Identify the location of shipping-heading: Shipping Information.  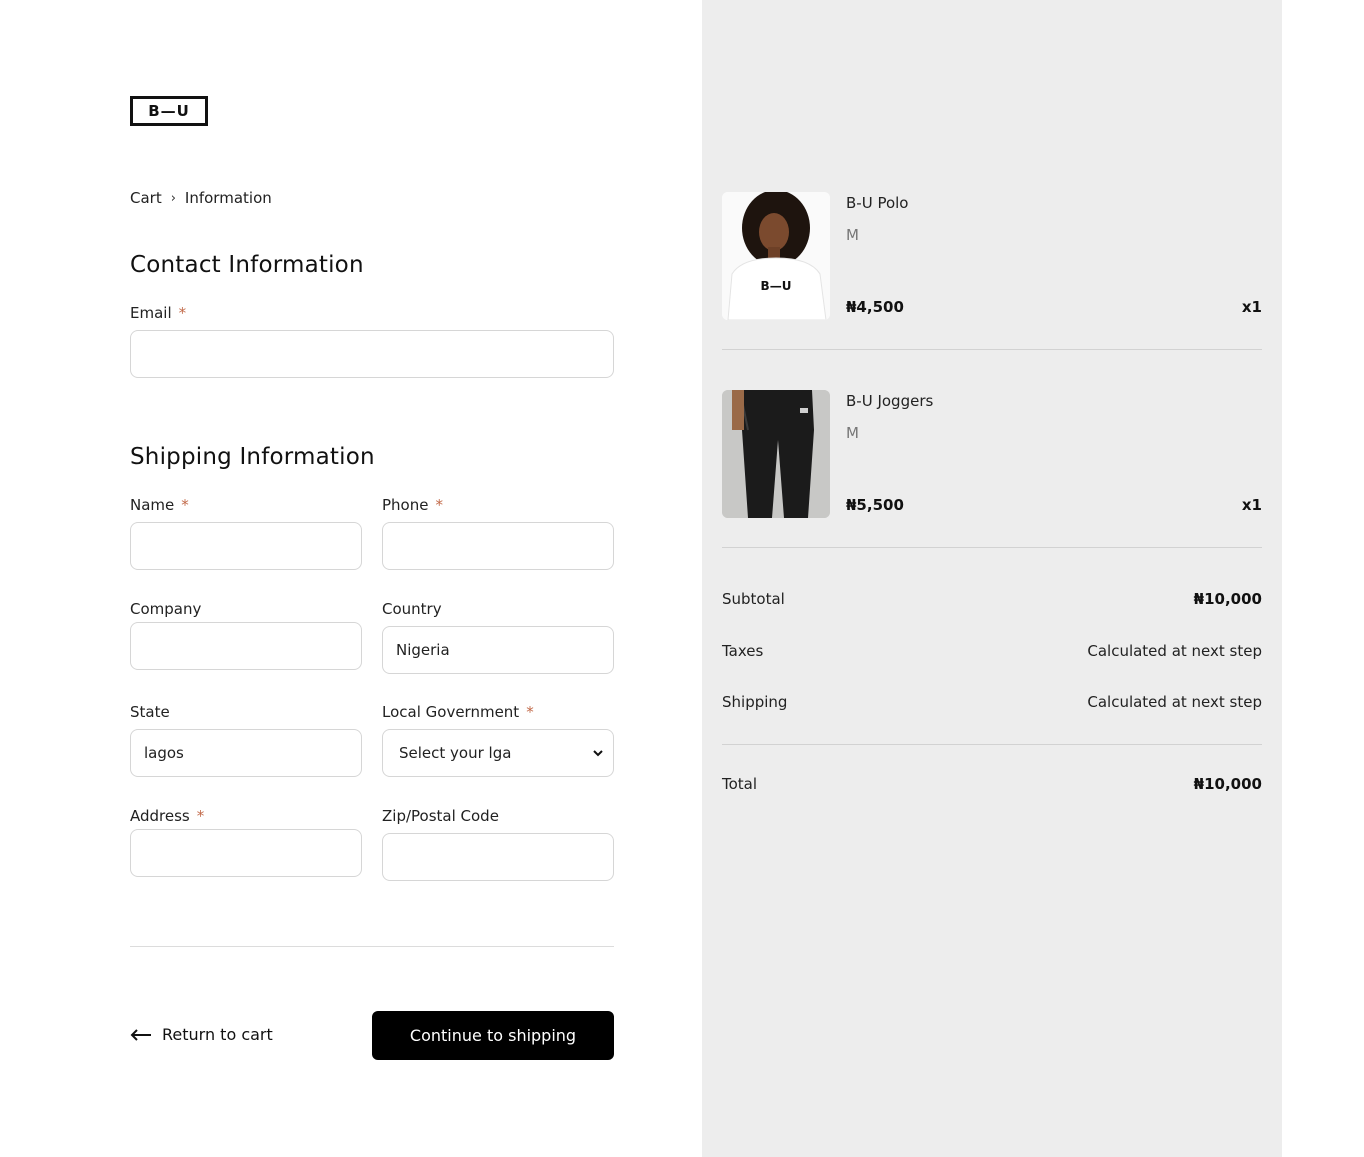
(252, 457).